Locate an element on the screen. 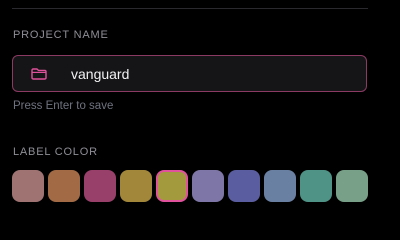 Image resolution: width=400 pixels, height=240 pixels. label-color-swatches is located at coordinates (192, 186).